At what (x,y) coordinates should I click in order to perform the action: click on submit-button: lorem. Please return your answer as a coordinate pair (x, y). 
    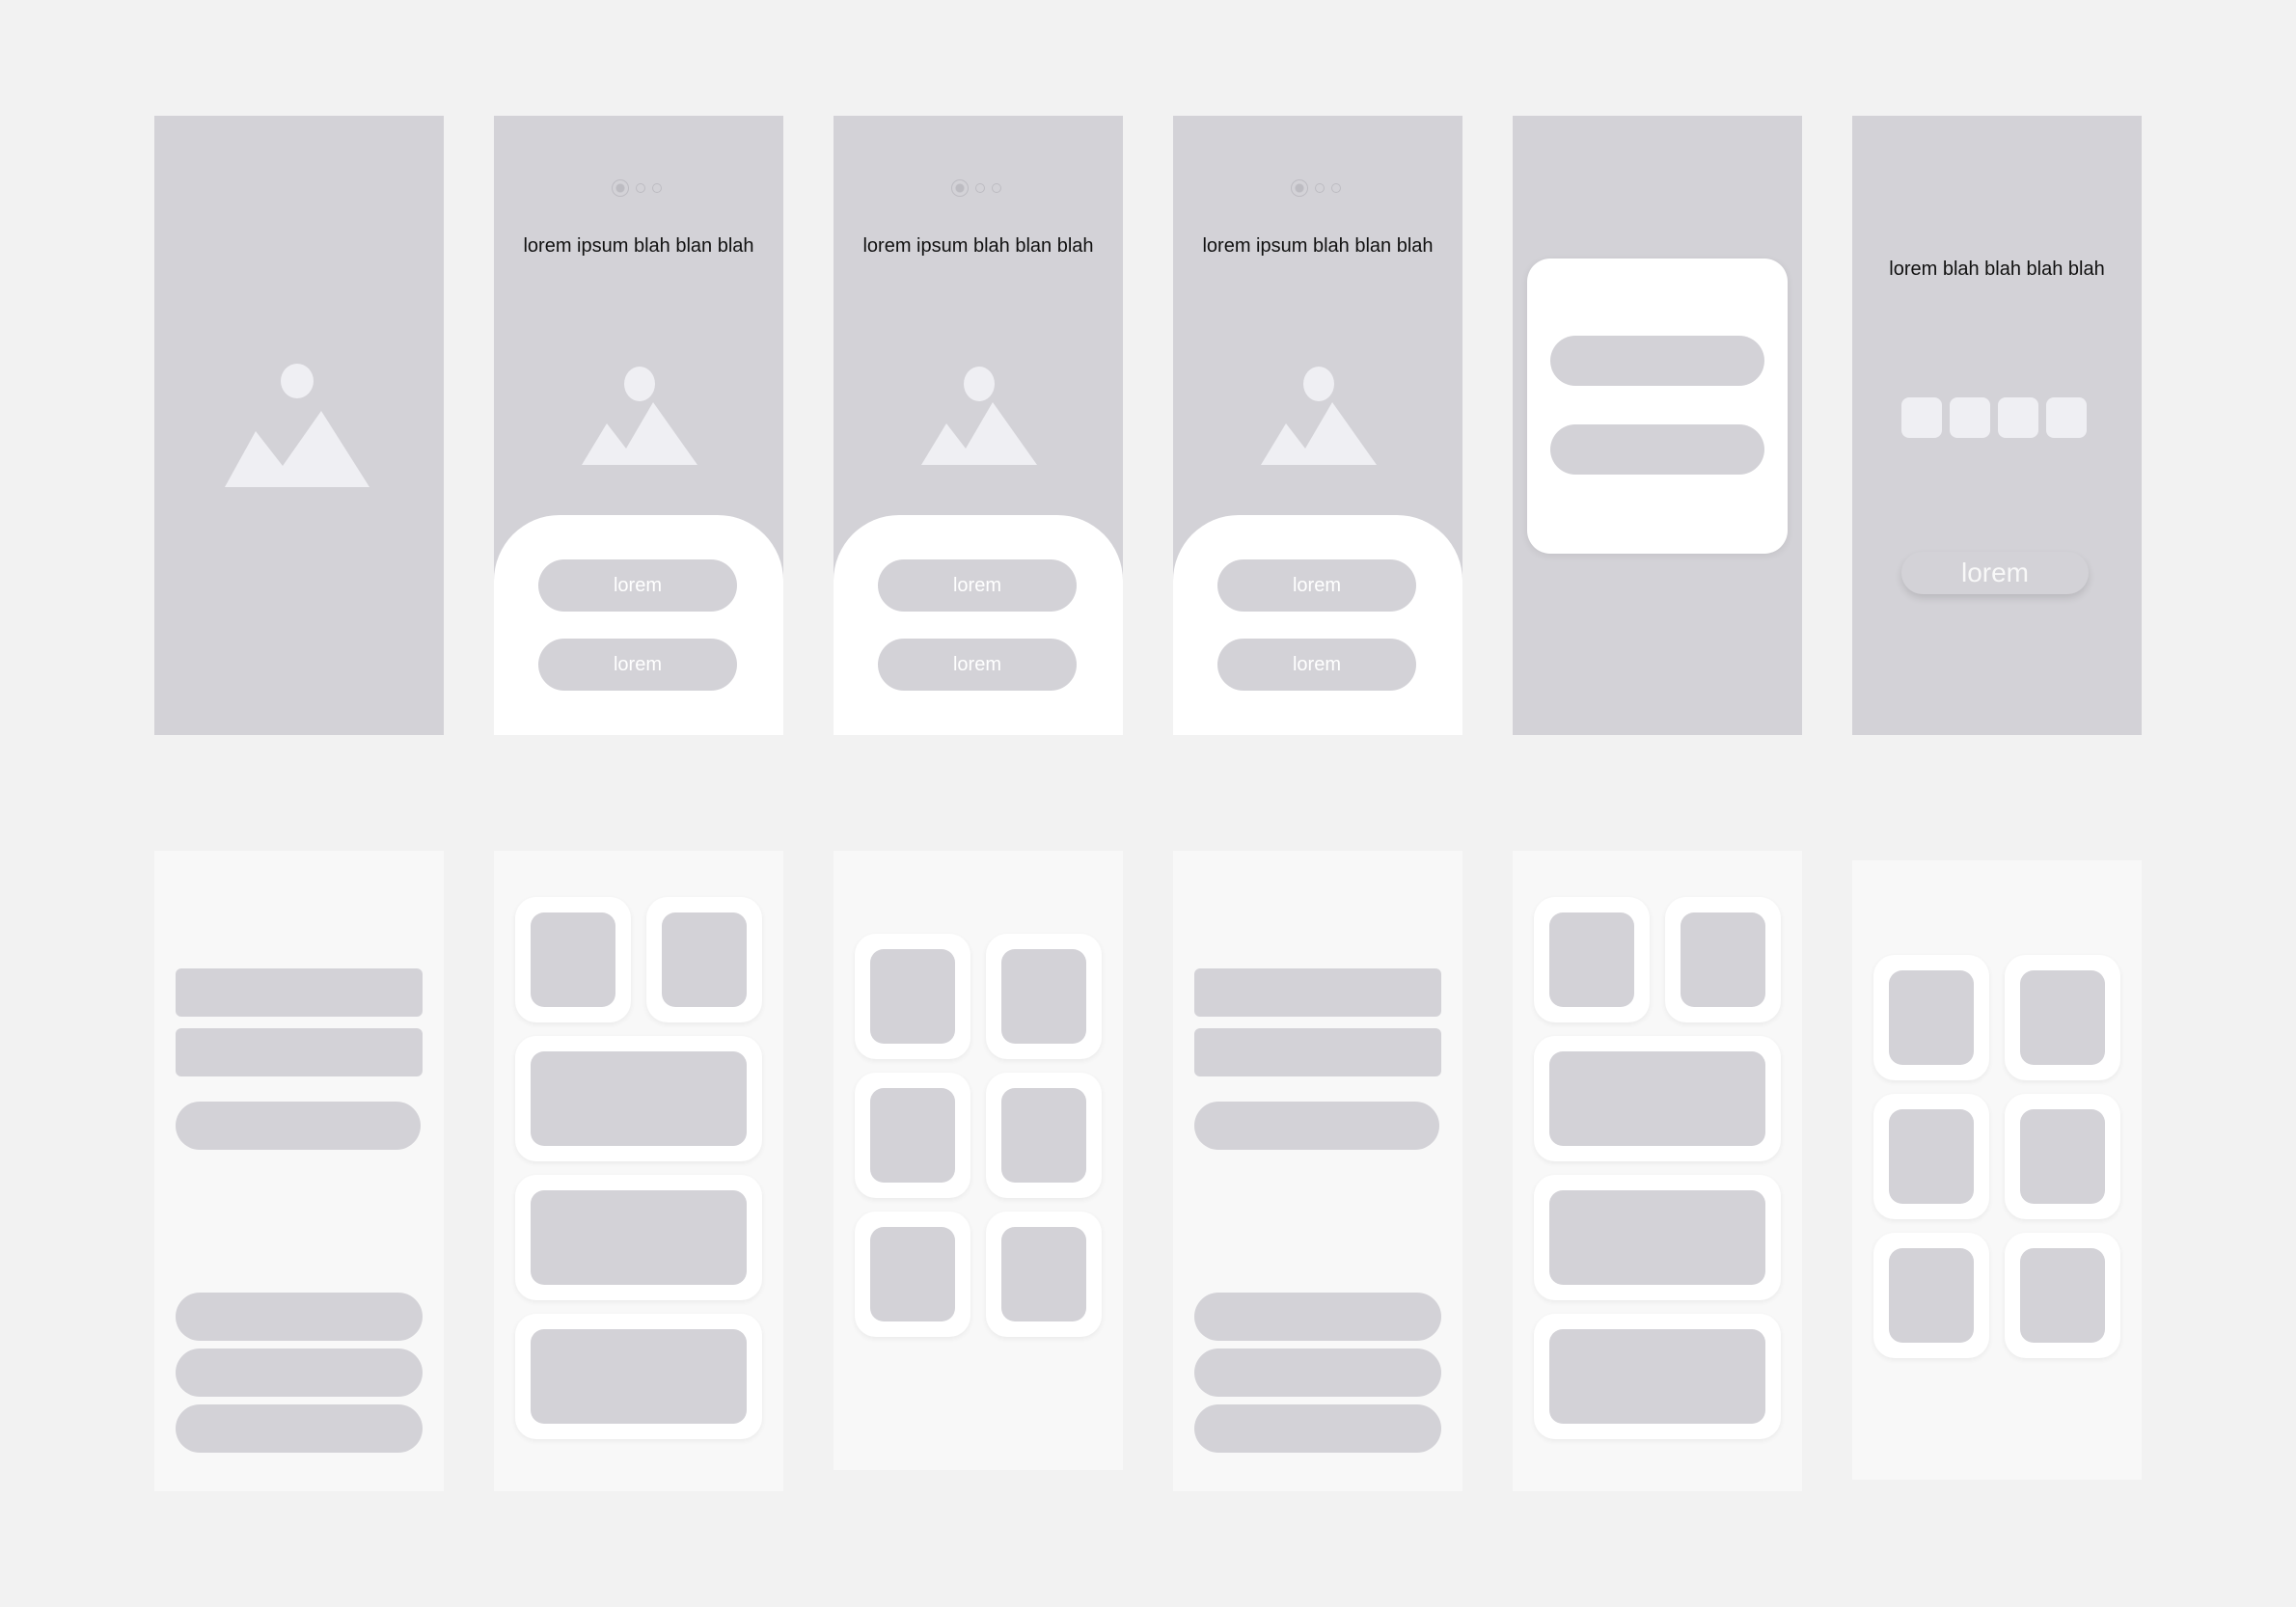
    Looking at the image, I should click on (1995, 573).